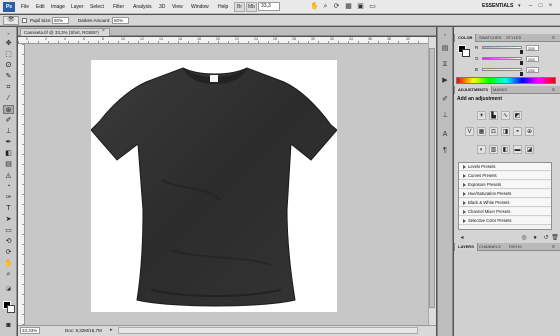  What do you see at coordinates (97, 7) in the screenshot?
I see `menu-select: Select` at bounding box center [97, 7].